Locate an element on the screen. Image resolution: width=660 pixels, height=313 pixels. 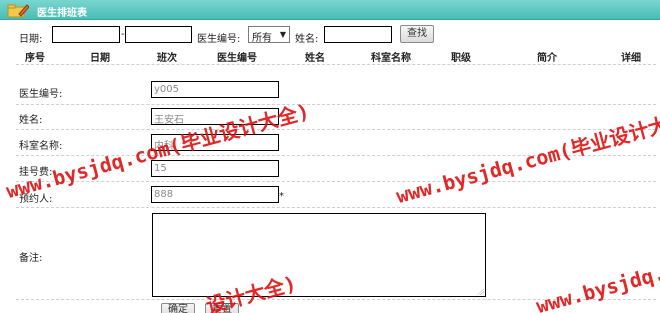
column-header: 职级 is located at coordinates (461, 58).